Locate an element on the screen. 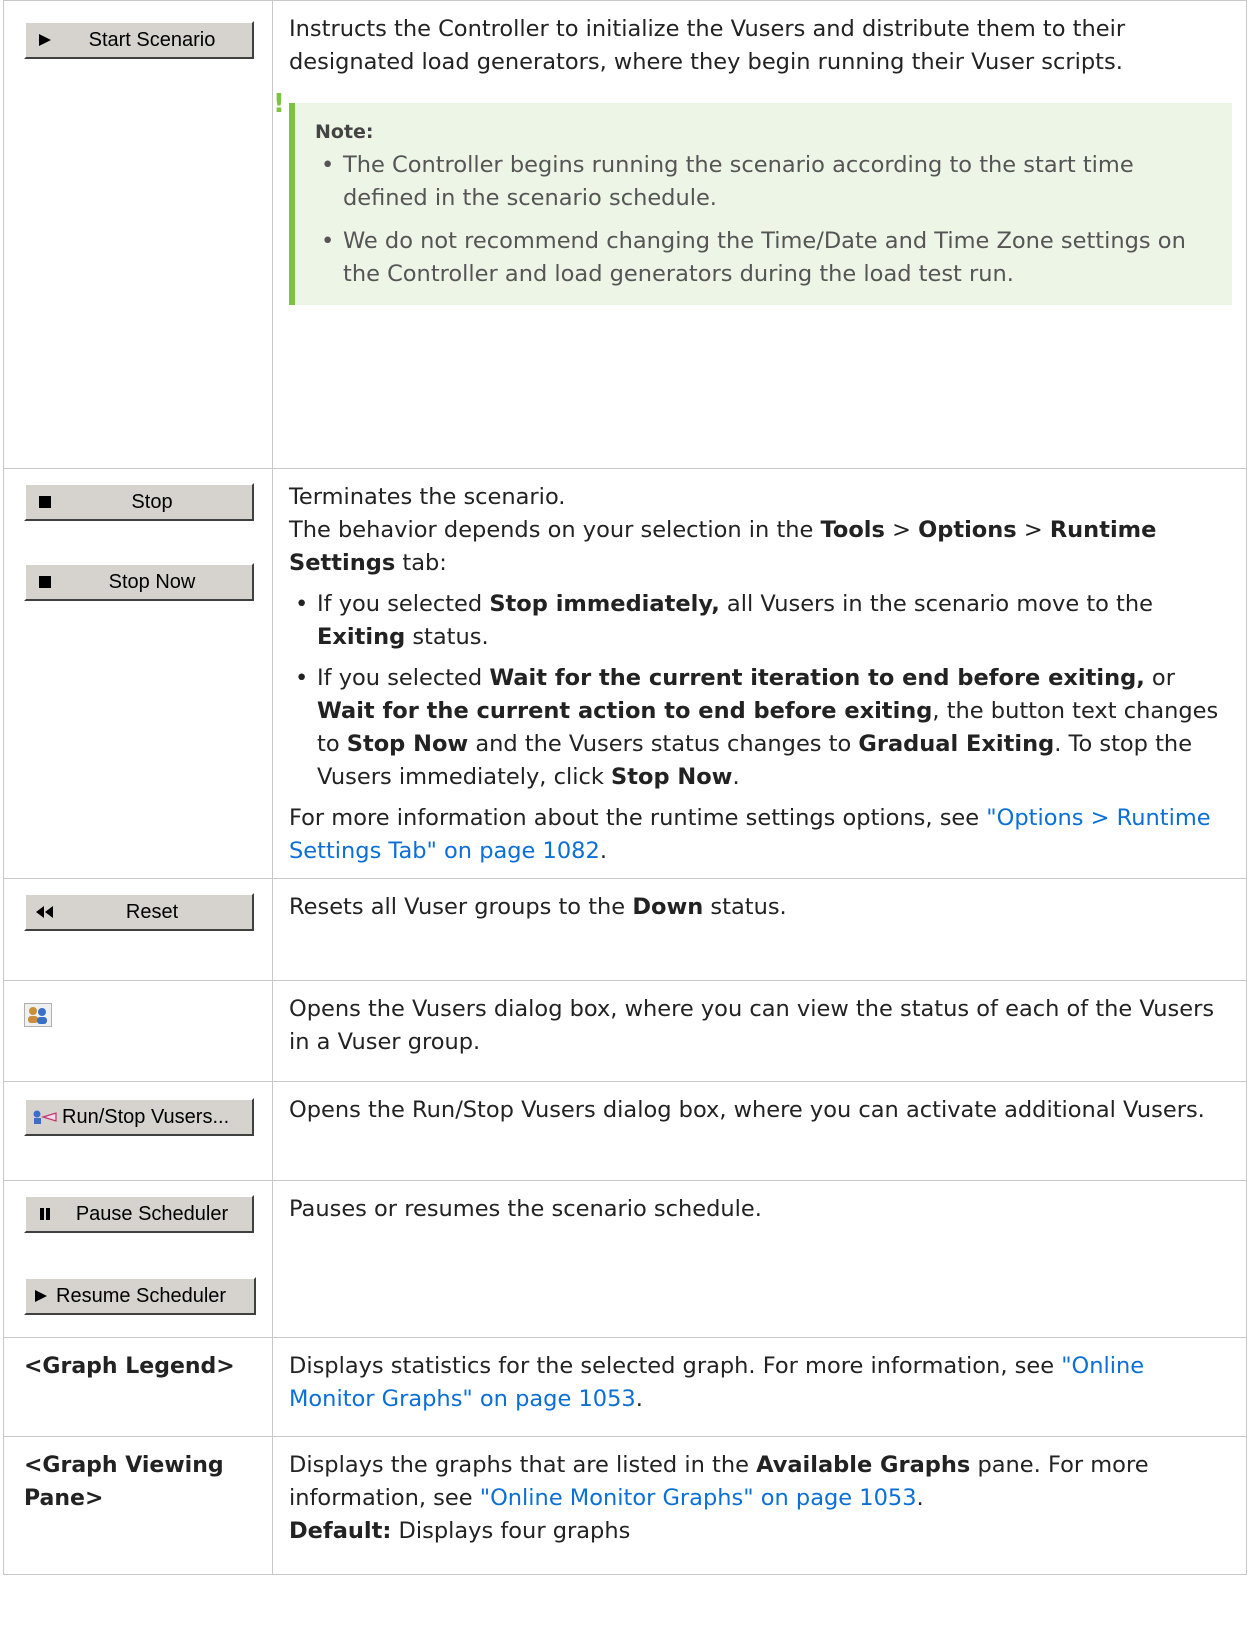  pause-scheduler-button: Pause Scheduler is located at coordinates (139, 1214).